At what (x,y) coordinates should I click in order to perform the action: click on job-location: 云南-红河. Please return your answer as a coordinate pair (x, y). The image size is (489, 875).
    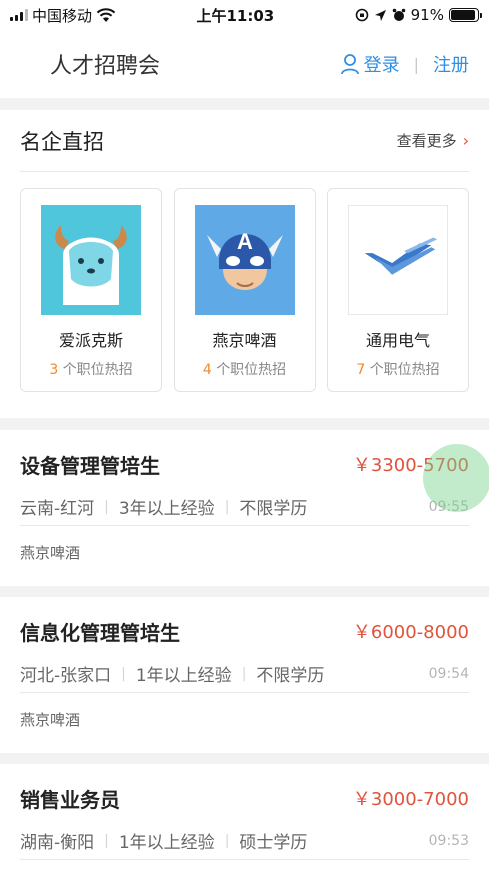
    Looking at the image, I should click on (57, 509).